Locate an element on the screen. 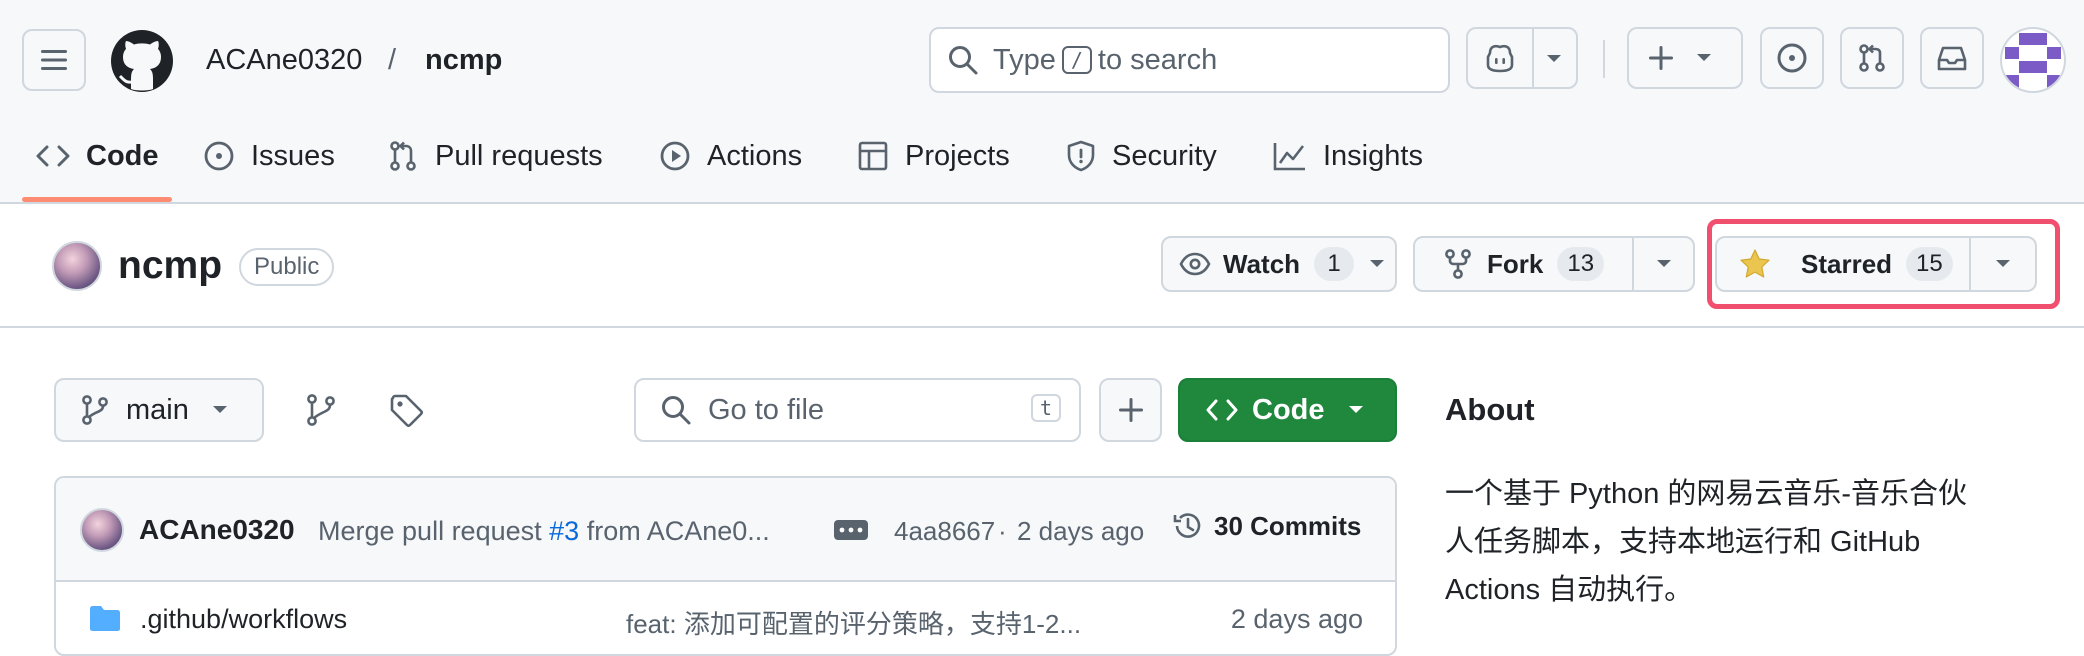  table-icon is located at coordinates (873, 156).